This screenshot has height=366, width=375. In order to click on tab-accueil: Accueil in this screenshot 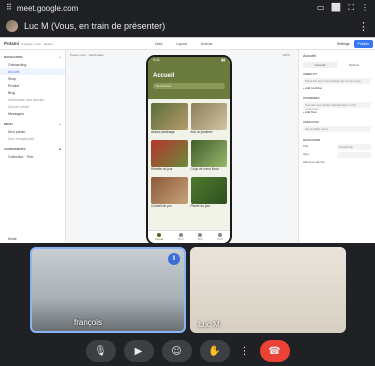, I will do `click(159, 237)`.